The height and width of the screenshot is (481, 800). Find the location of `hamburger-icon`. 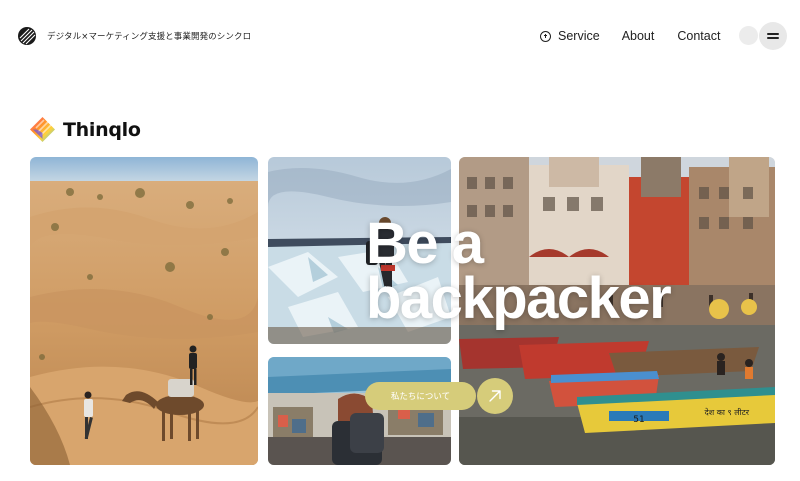

hamburger-icon is located at coordinates (773, 34).